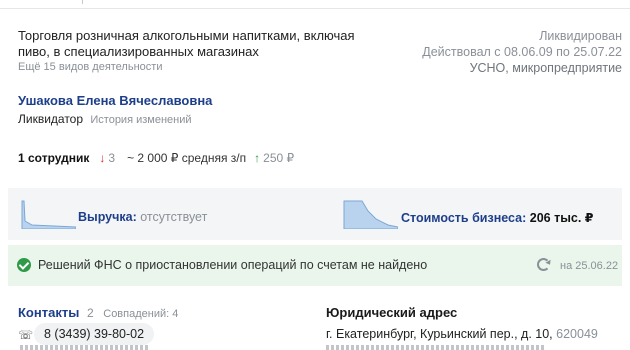 The image size is (630, 350). What do you see at coordinates (90, 67) in the screenshot?
I see `more-activities-link: Ещё 15 видов деятельности` at bounding box center [90, 67].